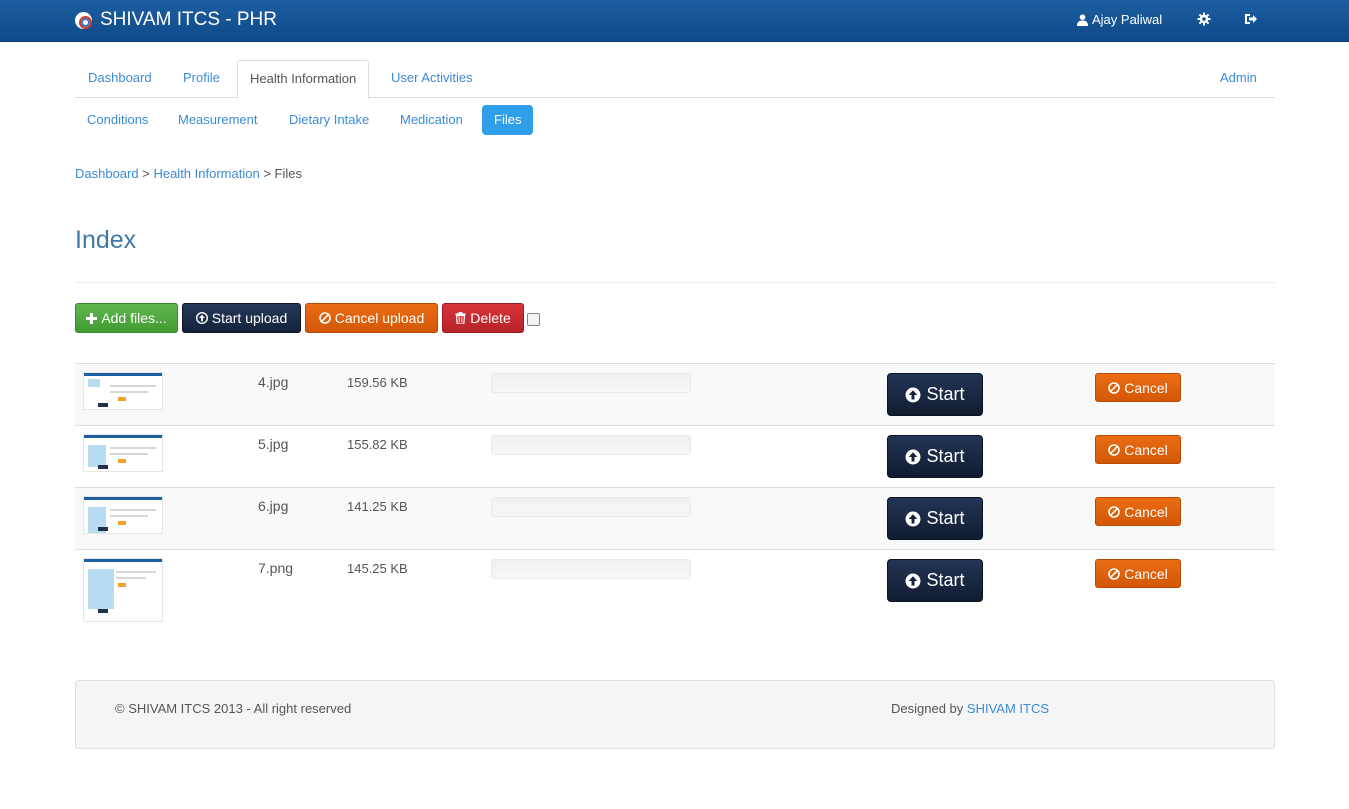  Describe the element at coordinates (201, 79) in the screenshot. I see `tab-profile: Profile` at that location.